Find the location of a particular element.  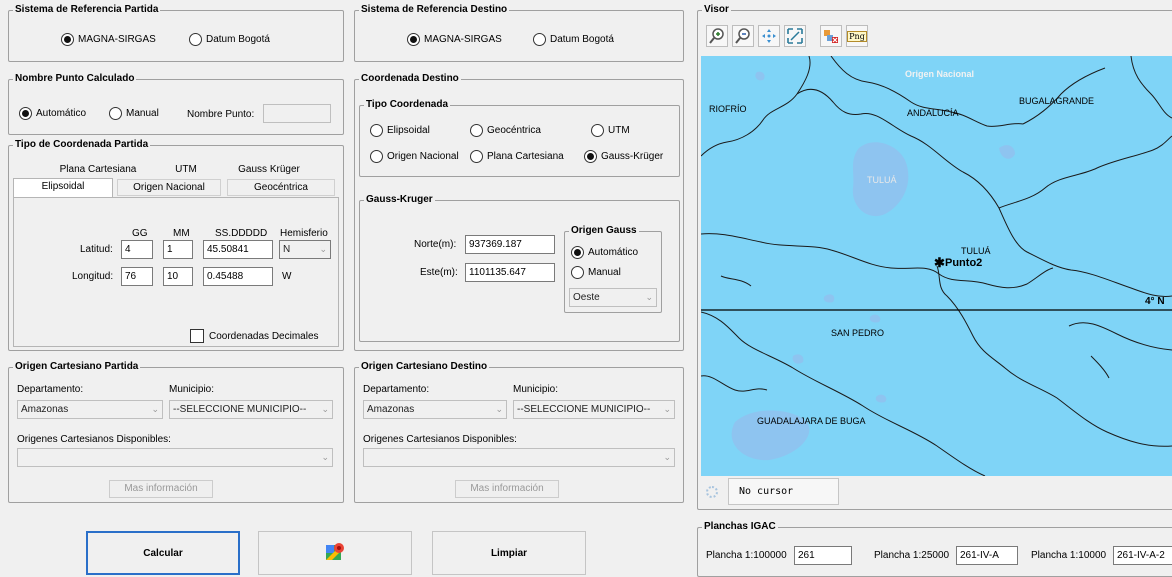

nombre-automatico-radio: Automático is located at coordinates (52, 113).